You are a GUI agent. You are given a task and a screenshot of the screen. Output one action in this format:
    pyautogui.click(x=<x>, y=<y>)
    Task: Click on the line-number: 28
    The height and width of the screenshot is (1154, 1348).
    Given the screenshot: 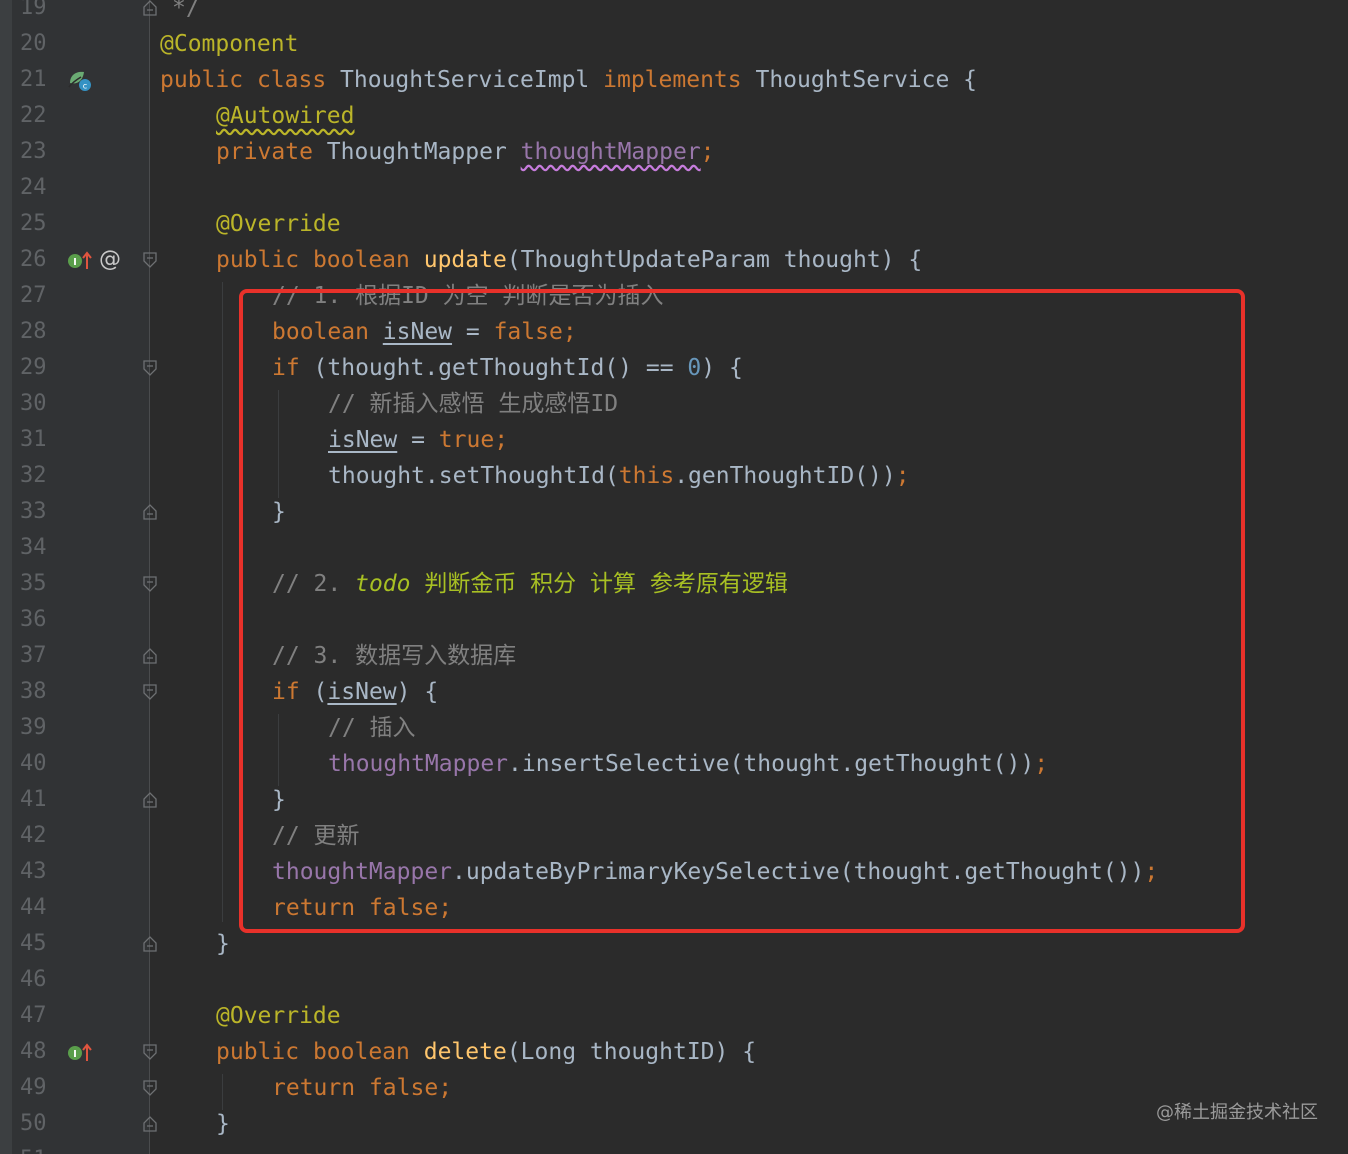 What is the action you would take?
    pyautogui.click(x=33, y=331)
    